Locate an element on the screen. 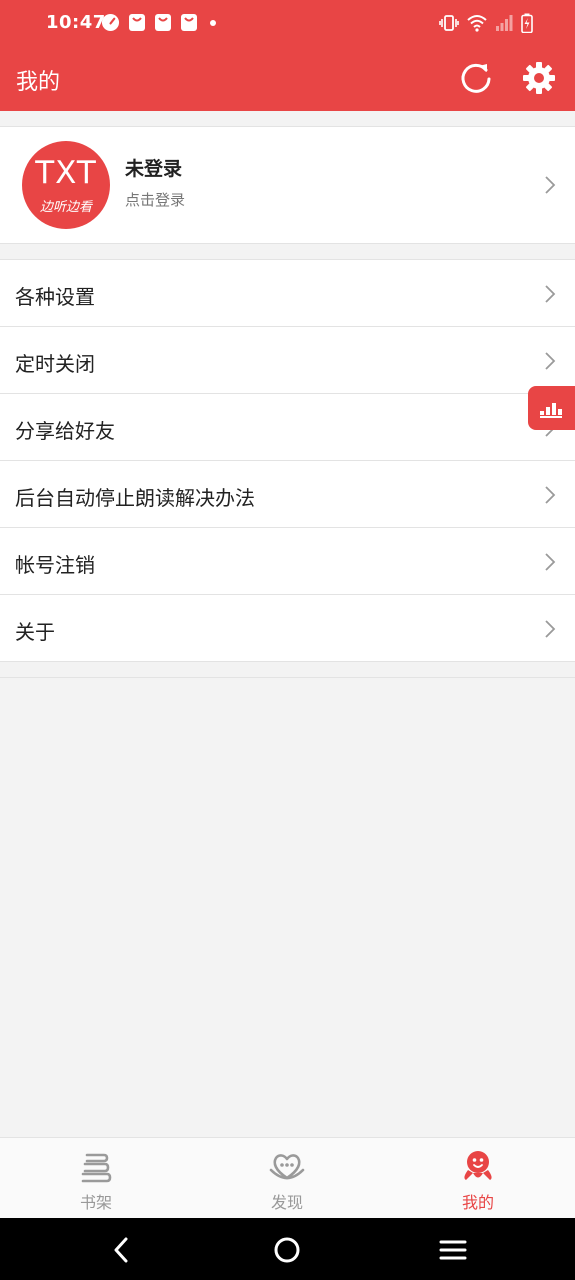 The image size is (575, 1280). settings-button is located at coordinates (539, 78).